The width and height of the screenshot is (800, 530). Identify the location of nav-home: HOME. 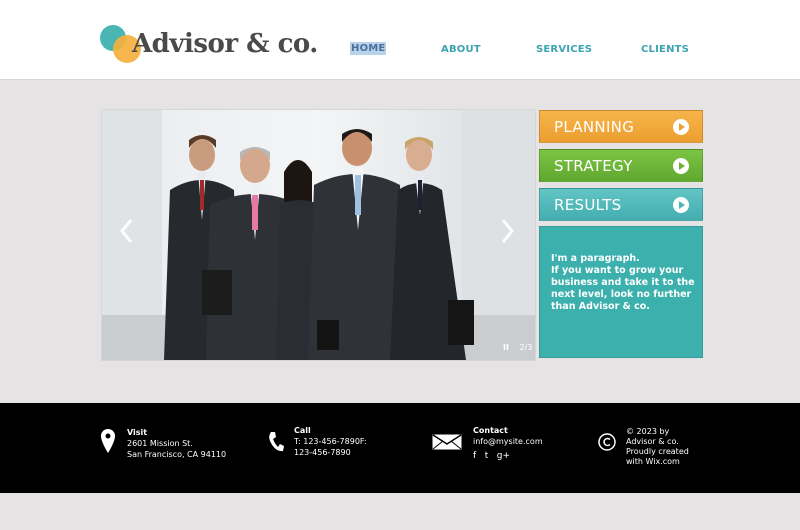
(368, 48).